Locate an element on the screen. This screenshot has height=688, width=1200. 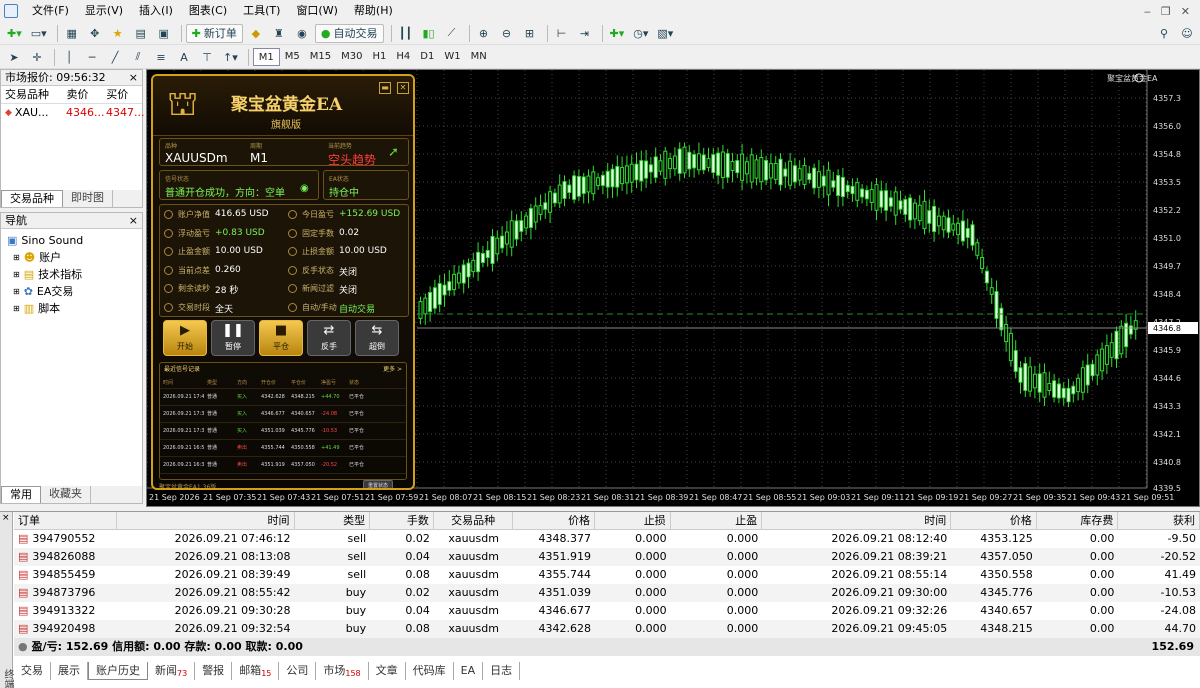
tester-icon: ▣ is located at coordinates (164, 33).